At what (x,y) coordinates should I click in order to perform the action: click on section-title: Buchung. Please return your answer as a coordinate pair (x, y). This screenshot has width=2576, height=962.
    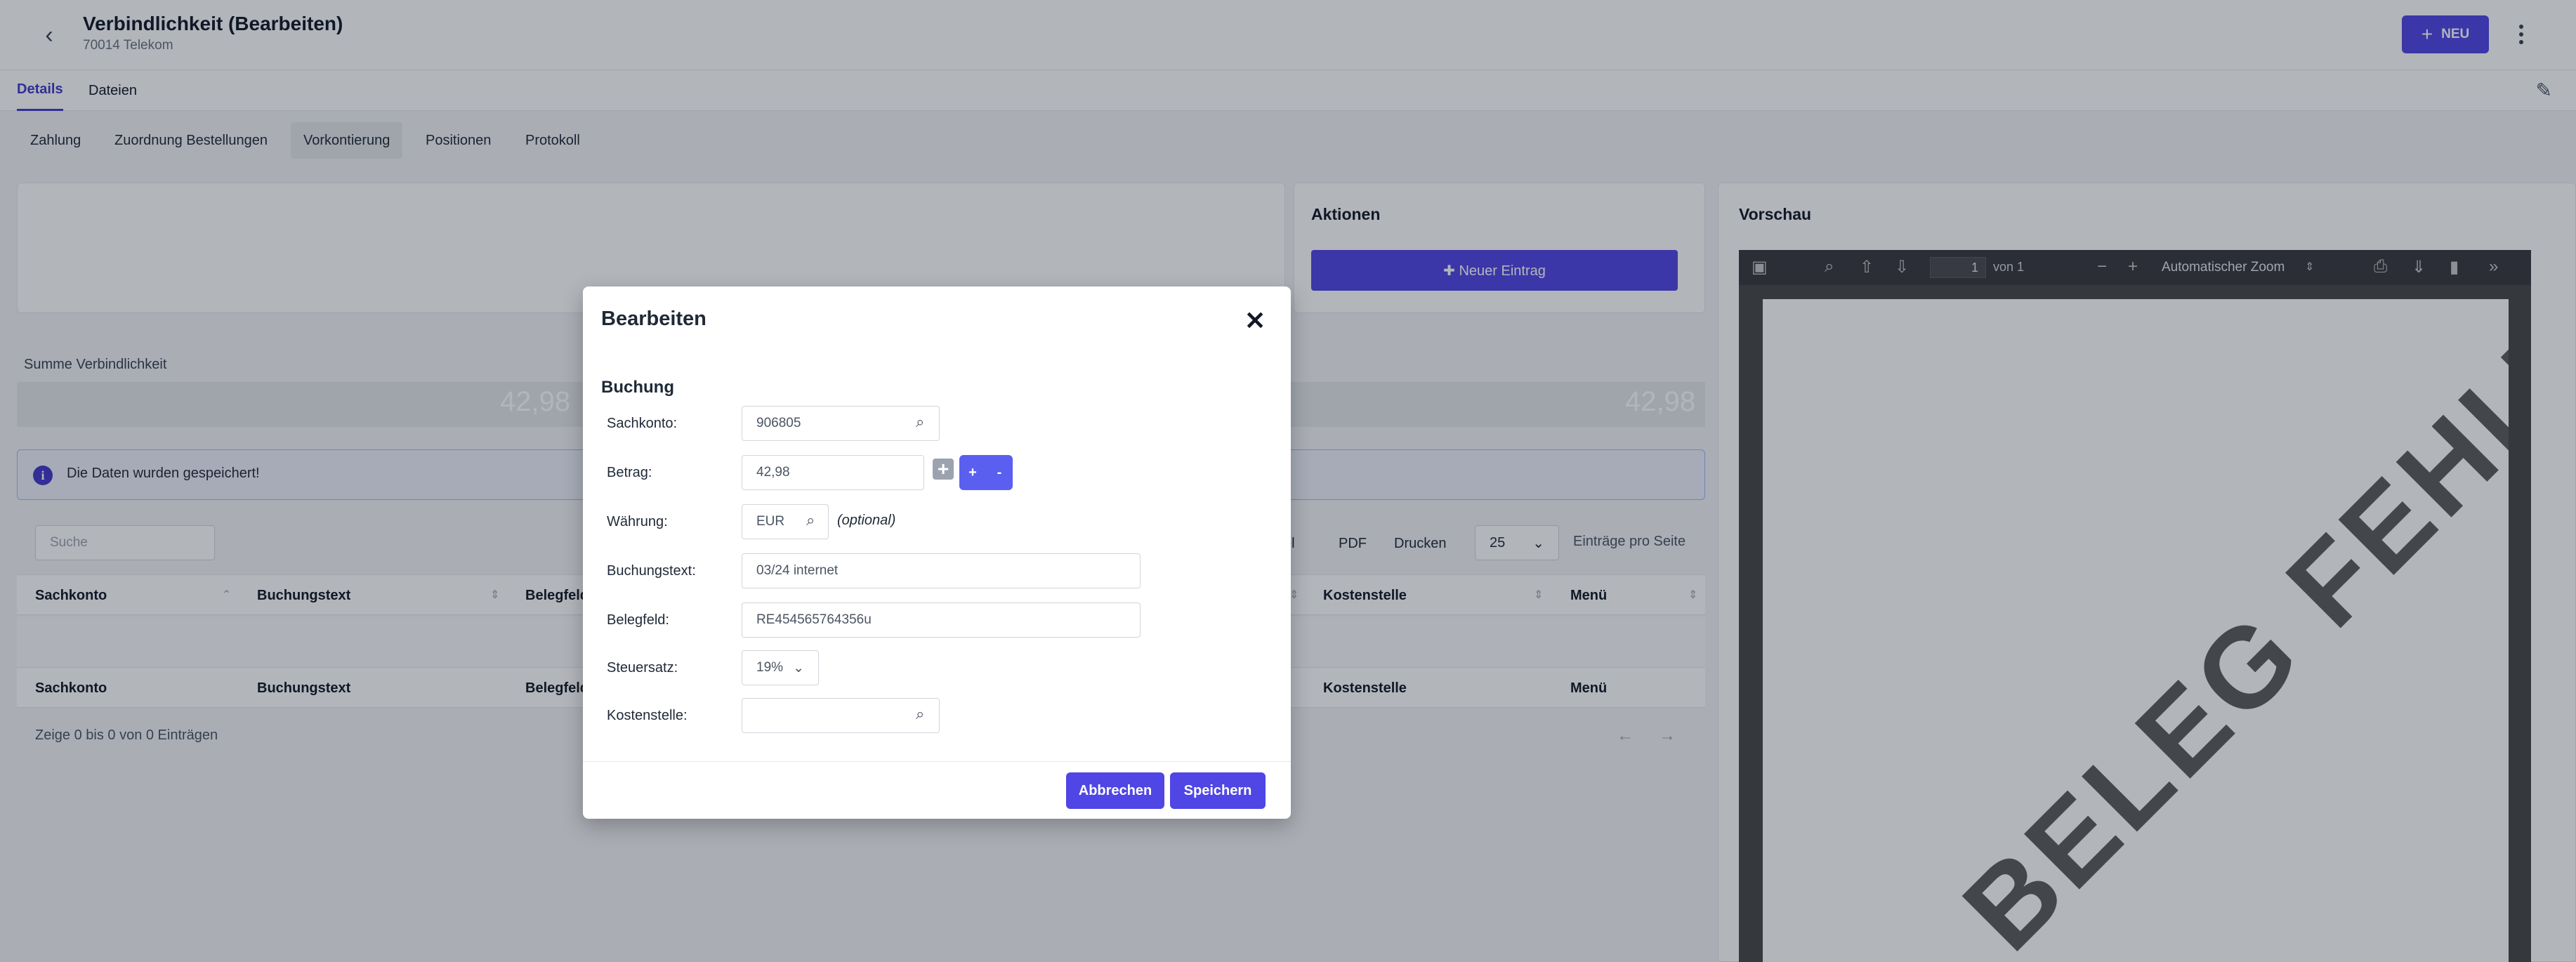
    Looking at the image, I should click on (637, 387).